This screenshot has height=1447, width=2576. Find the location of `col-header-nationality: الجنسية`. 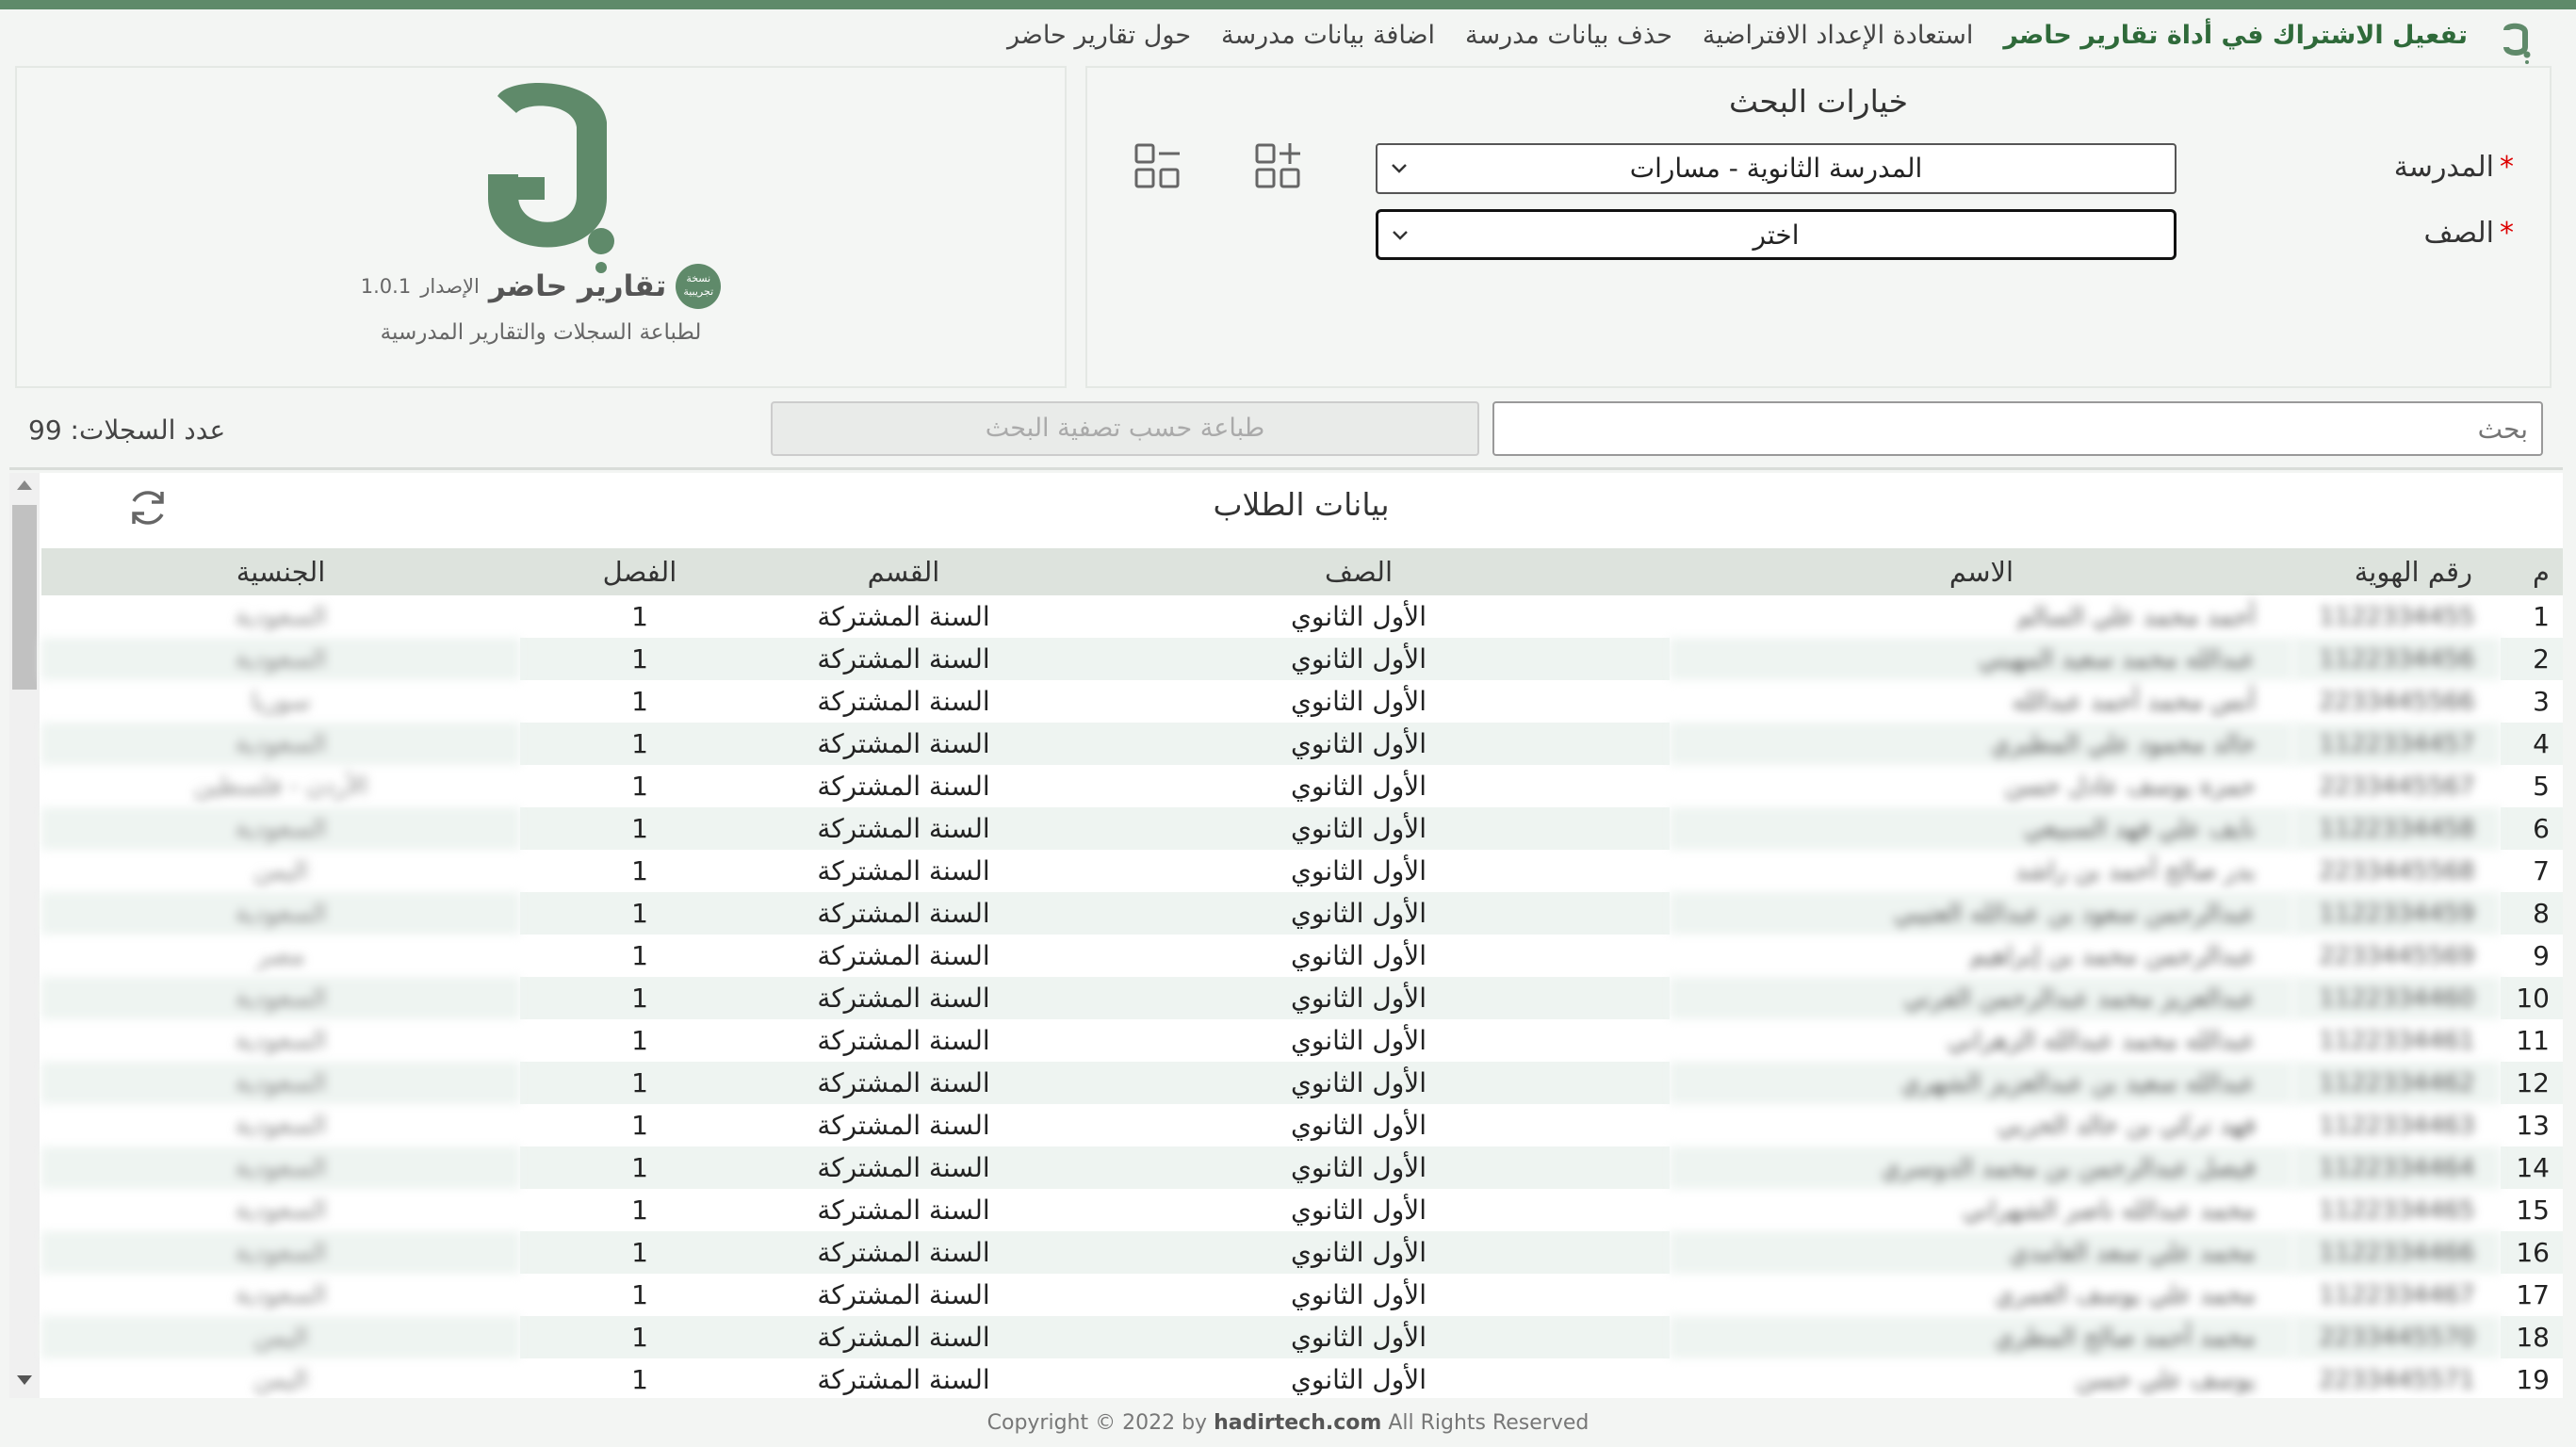

col-header-nationality: الجنسية is located at coordinates (280, 571).